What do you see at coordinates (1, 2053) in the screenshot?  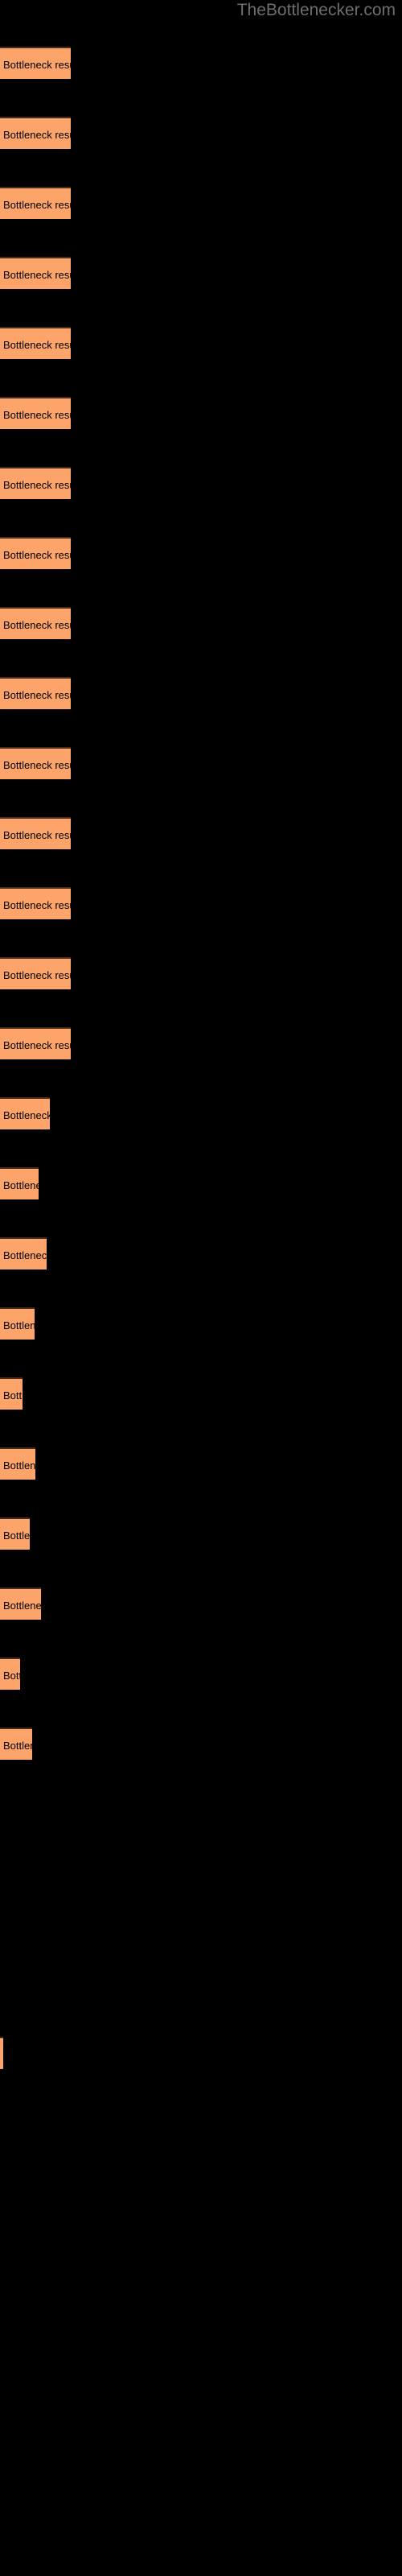 I see `bar-segment` at bounding box center [1, 2053].